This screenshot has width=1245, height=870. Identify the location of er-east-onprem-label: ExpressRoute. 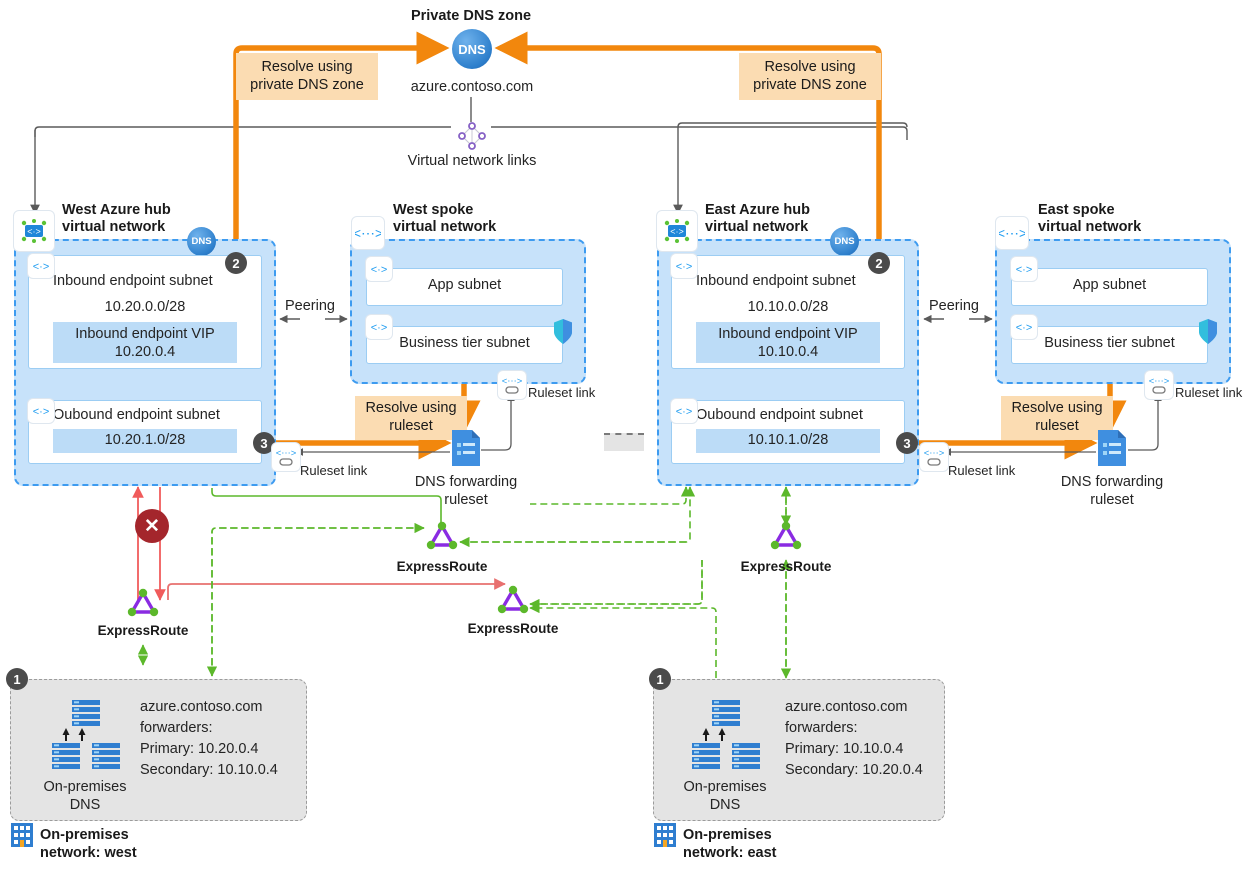
(513, 628).